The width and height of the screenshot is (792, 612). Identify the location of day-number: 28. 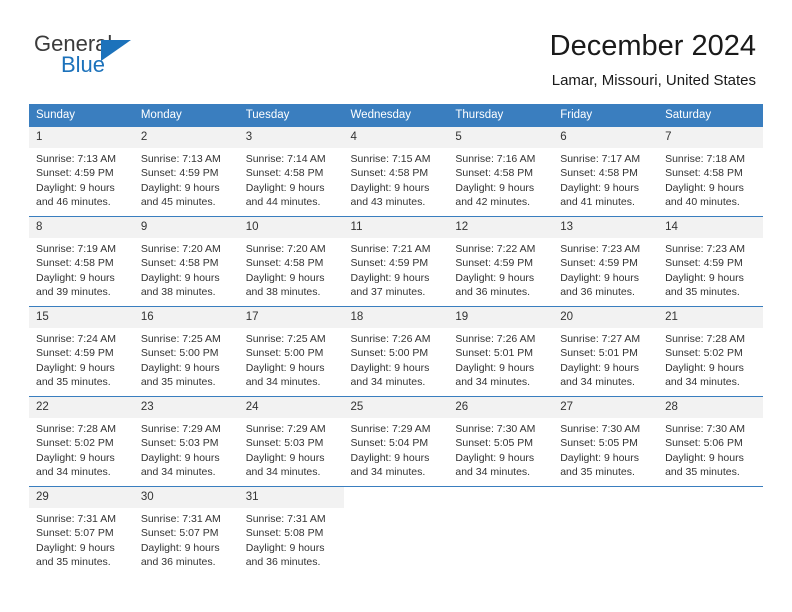
(710, 407).